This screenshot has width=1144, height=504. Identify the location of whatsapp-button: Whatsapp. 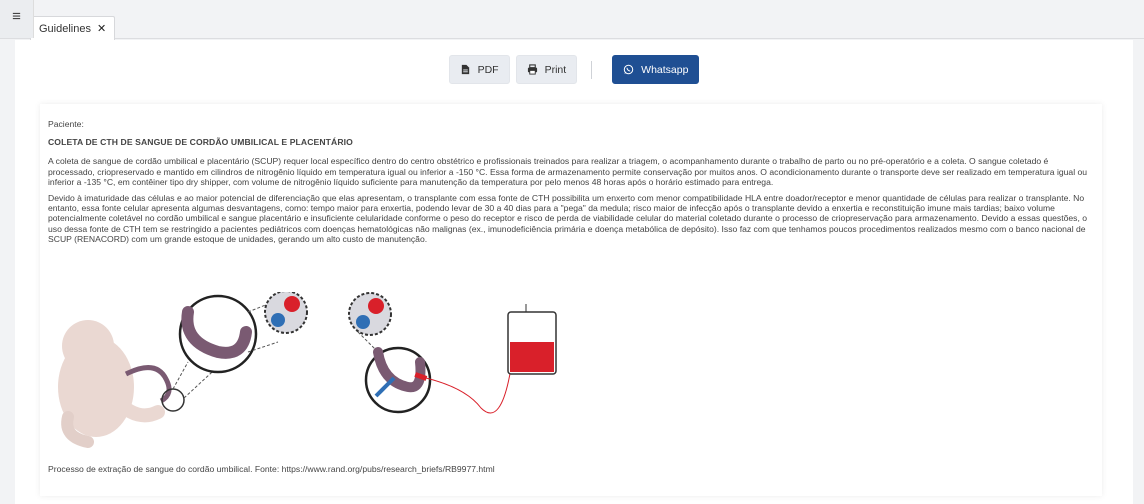
(656, 69).